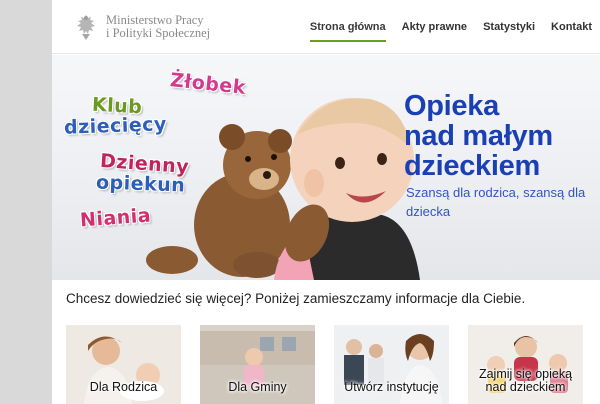  Describe the element at coordinates (525, 387) in the screenshot. I see `card-label-take-care-line2: nad dzieckiem` at that location.